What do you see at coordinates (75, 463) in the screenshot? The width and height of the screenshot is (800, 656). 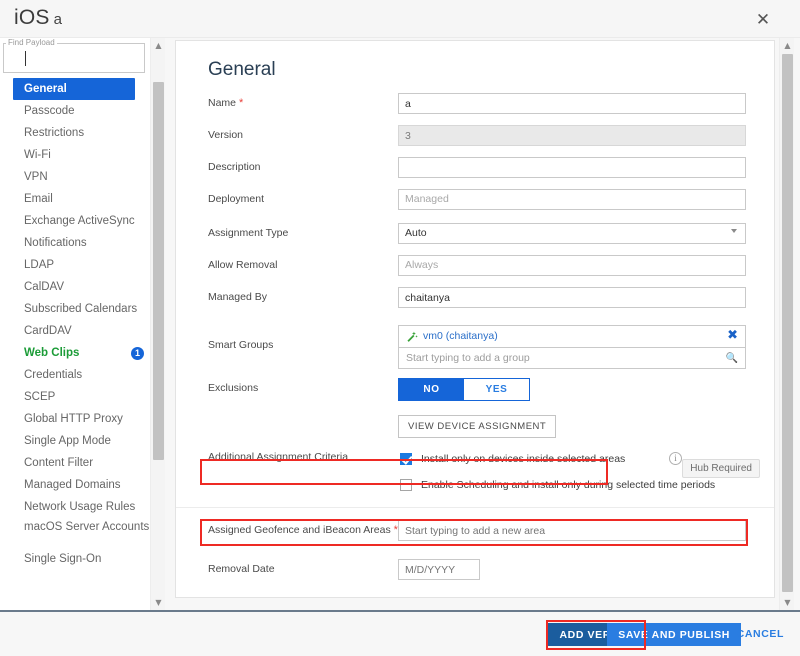 I see `sidebar-item-content-filter: Content Filter` at bounding box center [75, 463].